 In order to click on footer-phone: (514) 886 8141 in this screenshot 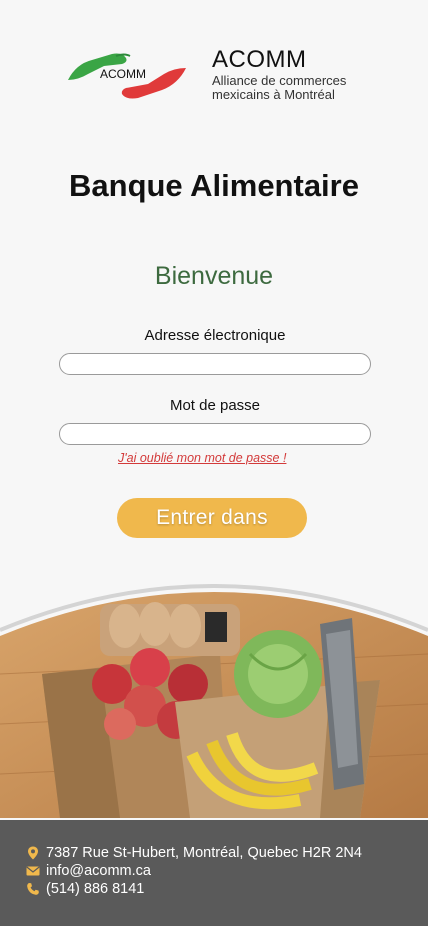, I will do `click(95, 889)`.